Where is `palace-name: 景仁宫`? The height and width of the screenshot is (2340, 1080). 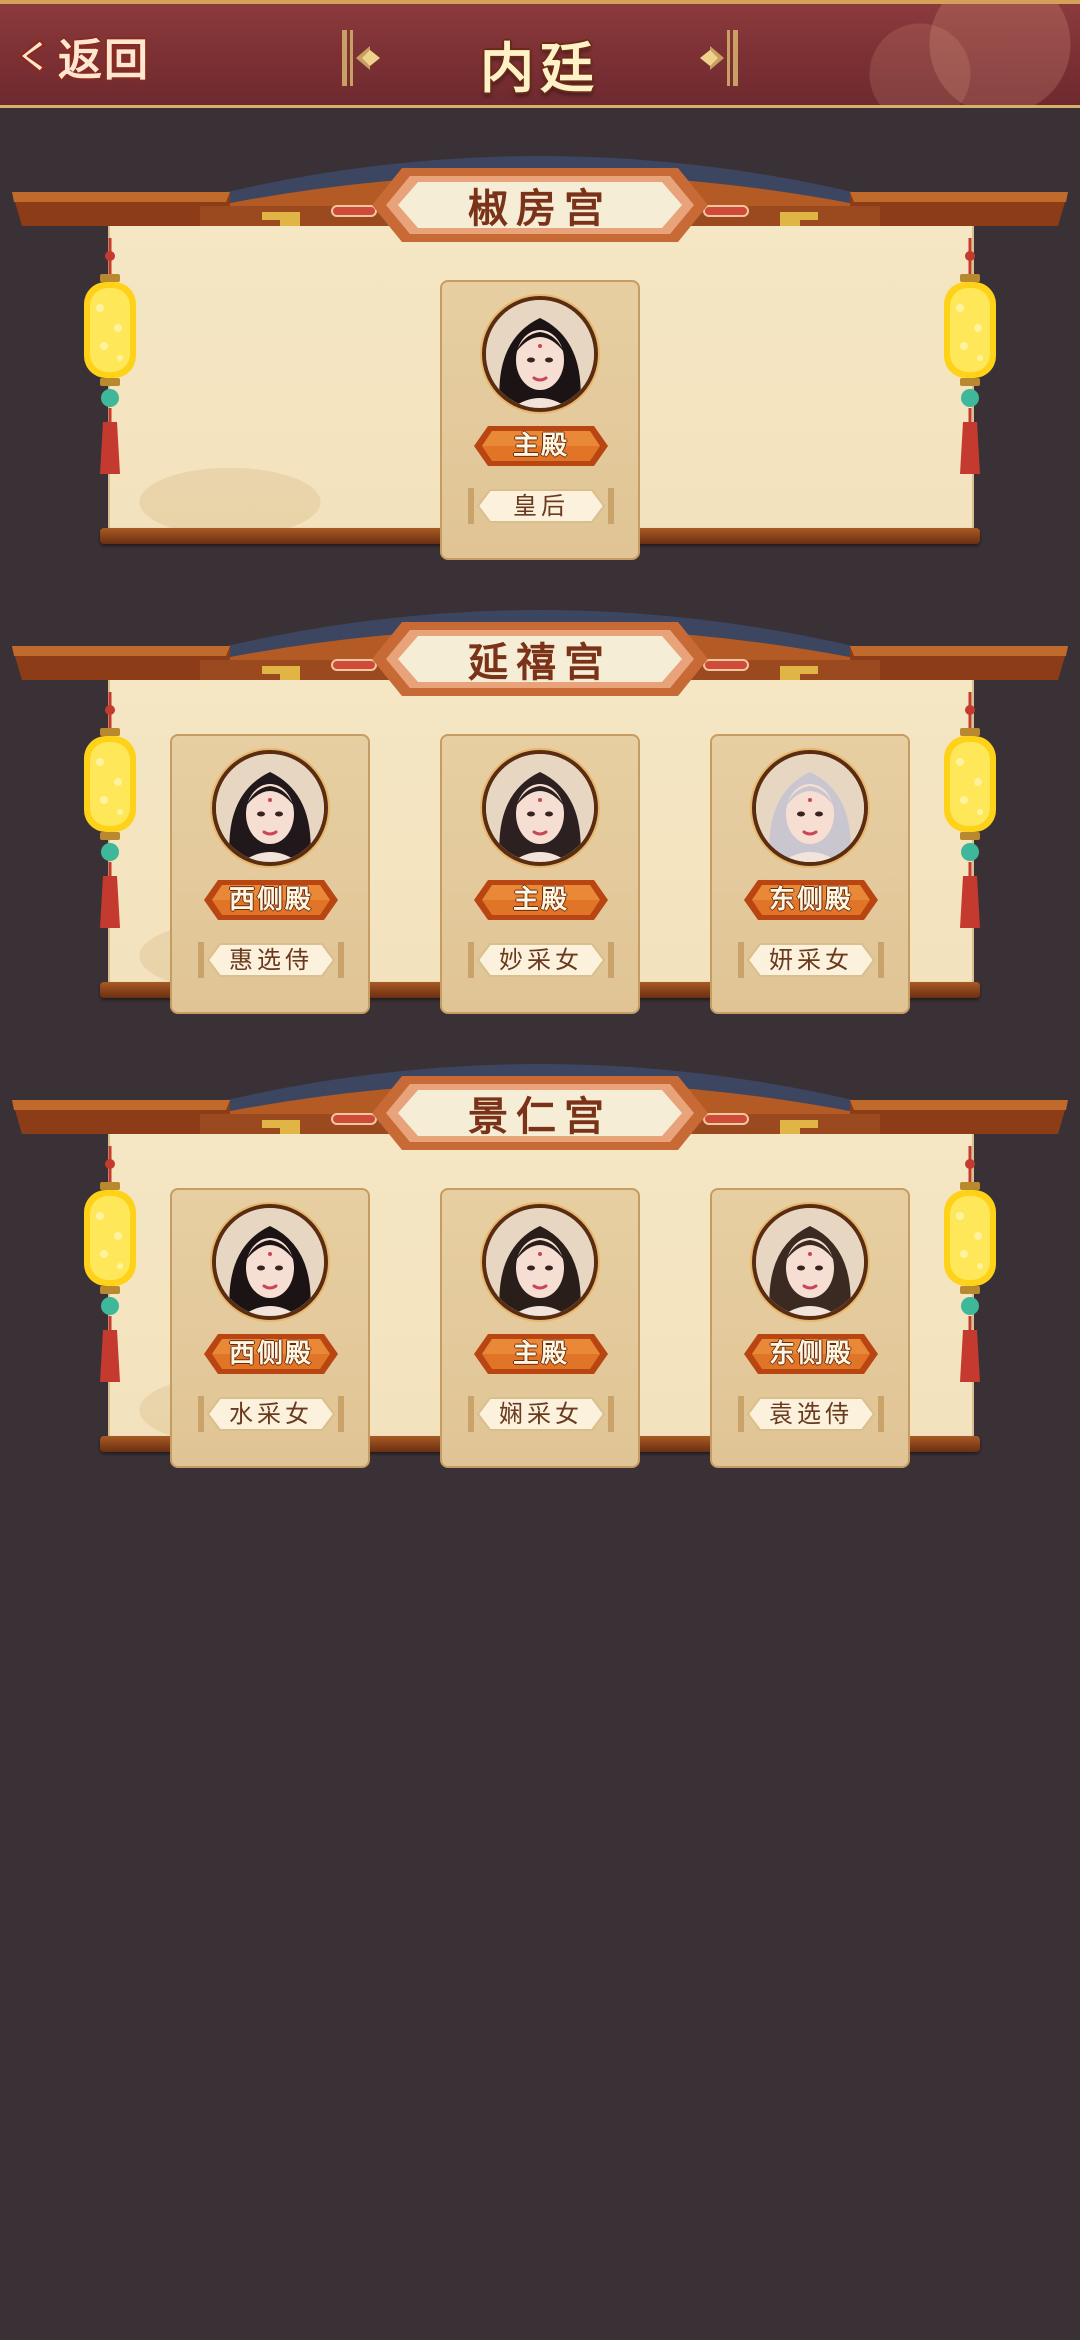 palace-name: 景仁宫 is located at coordinates (540, 1116).